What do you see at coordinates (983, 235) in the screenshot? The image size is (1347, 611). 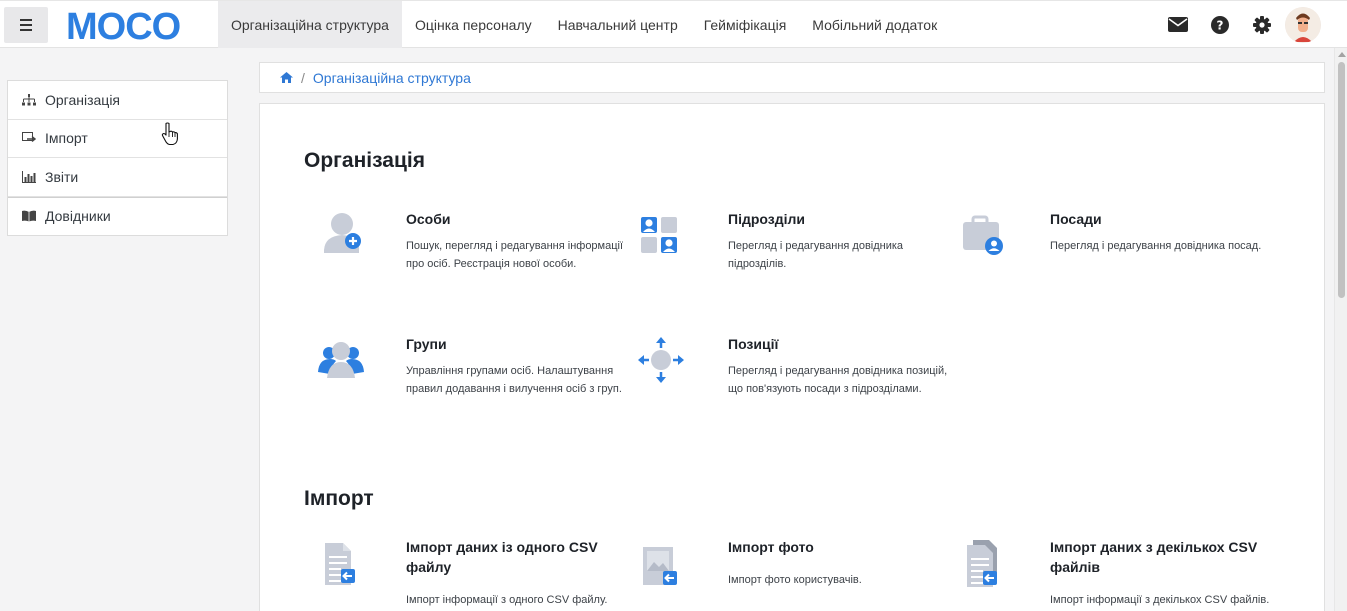 I see `briefcase-user-icon` at bounding box center [983, 235].